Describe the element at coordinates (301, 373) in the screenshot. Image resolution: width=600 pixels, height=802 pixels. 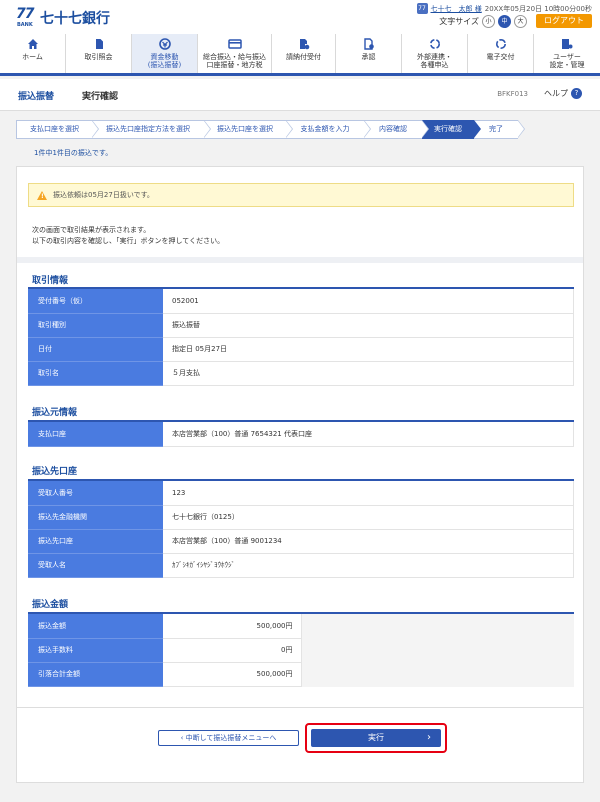
I see `table-row: 取引名 ５月支払` at that location.